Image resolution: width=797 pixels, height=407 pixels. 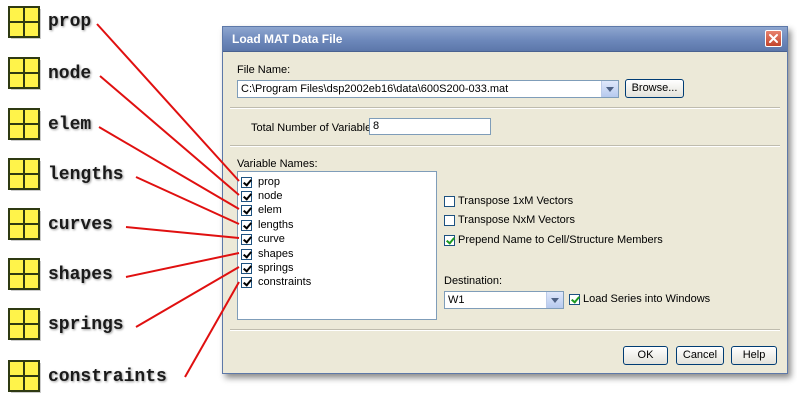 I want to click on transpose-1xm-checkbox, so click(x=449, y=201).